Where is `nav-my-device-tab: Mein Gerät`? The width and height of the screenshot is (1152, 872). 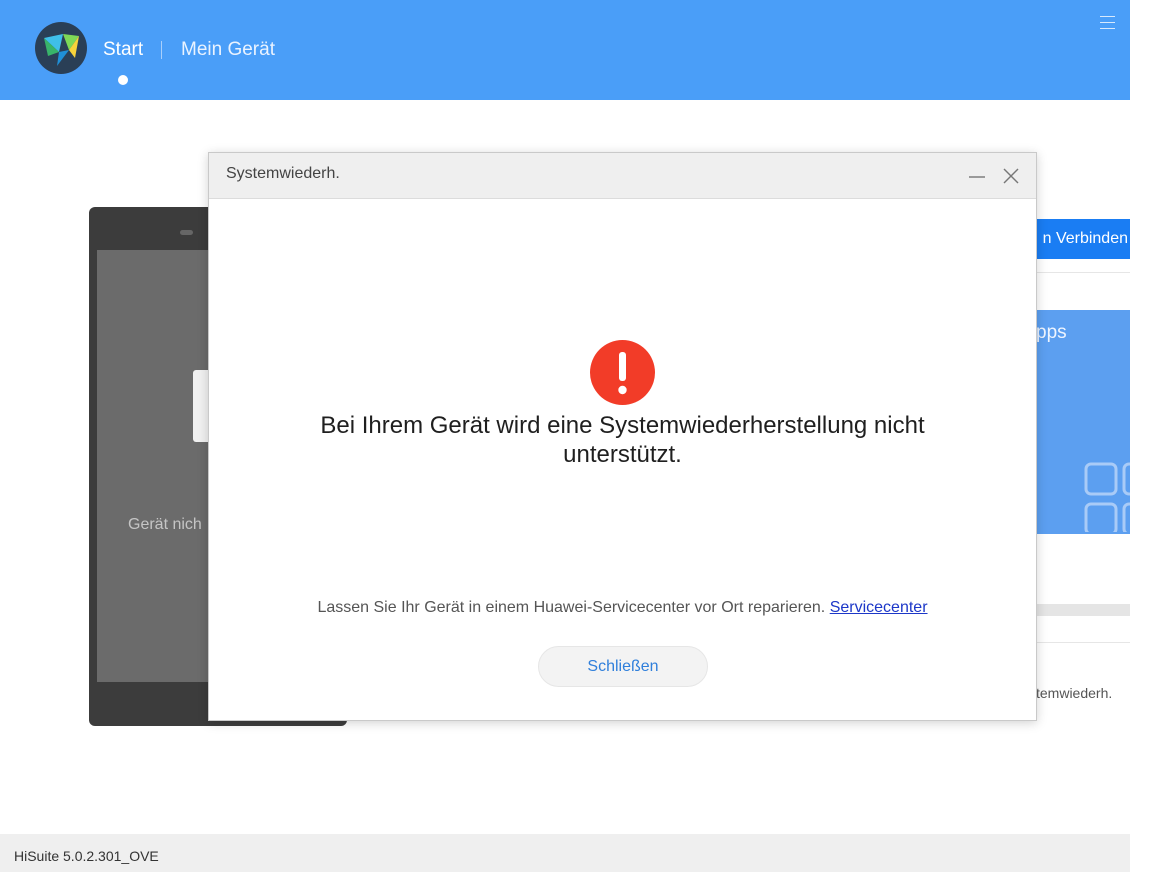 nav-my-device-tab: Mein Gerät is located at coordinates (228, 50).